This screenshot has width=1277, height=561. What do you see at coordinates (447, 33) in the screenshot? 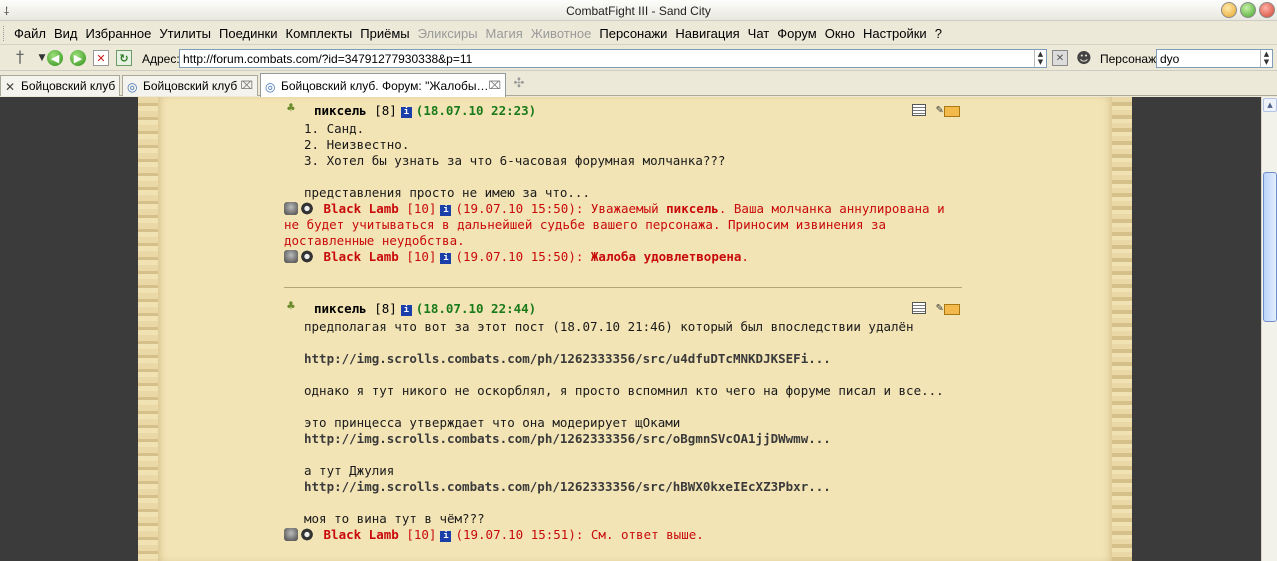
I see `menu-item: Эликсиры` at bounding box center [447, 33].